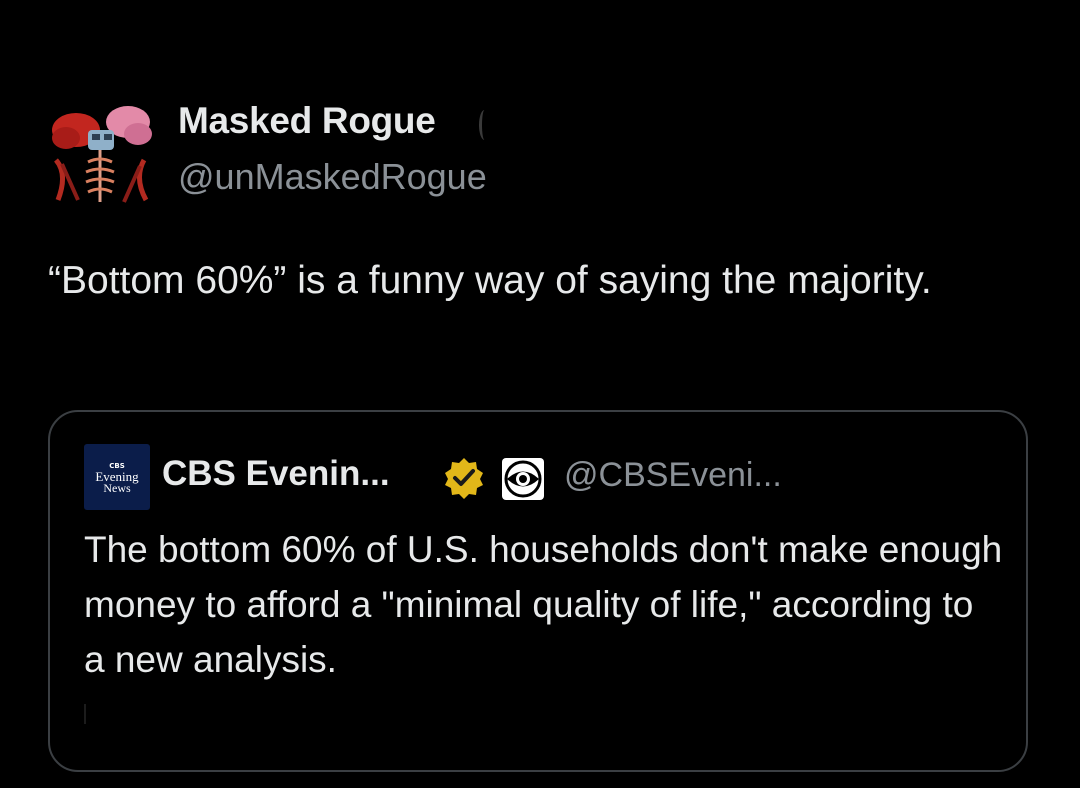 The height and width of the screenshot is (788, 1080). What do you see at coordinates (307, 121) in the screenshot?
I see `author-name: Masked Rogue` at bounding box center [307, 121].